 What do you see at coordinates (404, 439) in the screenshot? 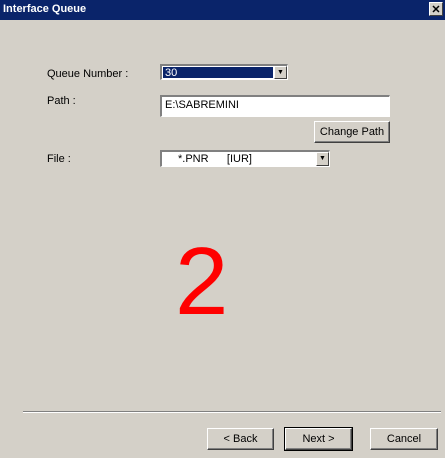
I see `cancel-button: Cancel` at bounding box center [404, 439].